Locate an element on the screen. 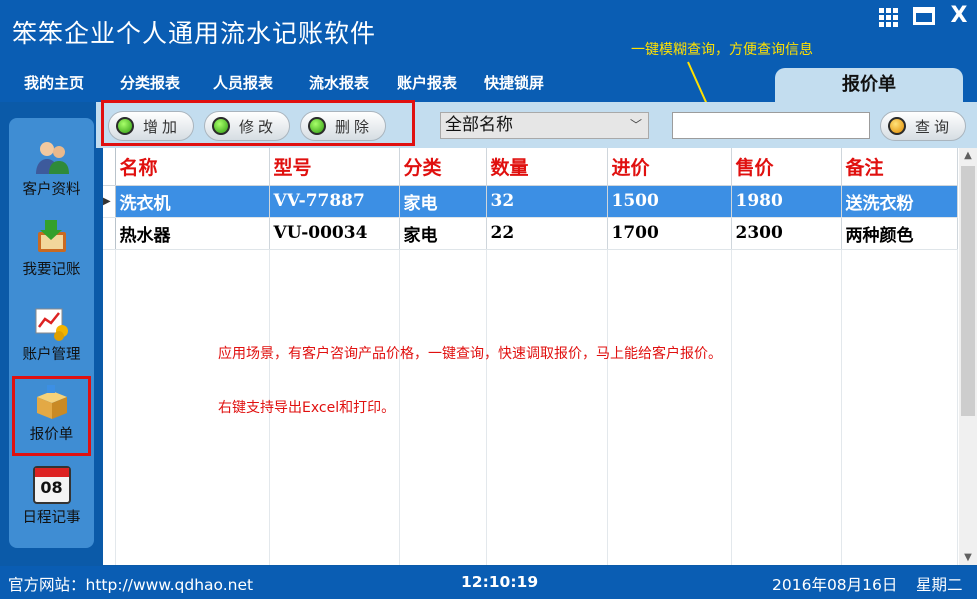 This screenshot has height=599, width=977. sidebar-item-schedule: 08 日程记事 is located at coordinates (51, 496).